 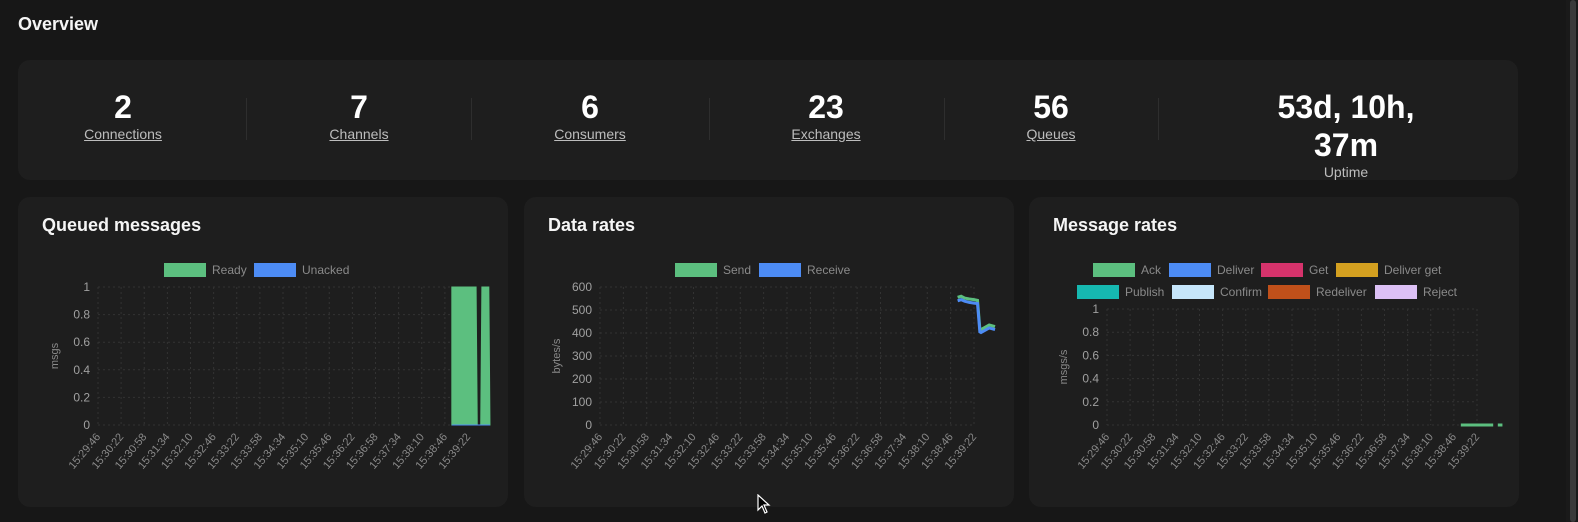 I want to click on series-line, so click(x=976, y=316).